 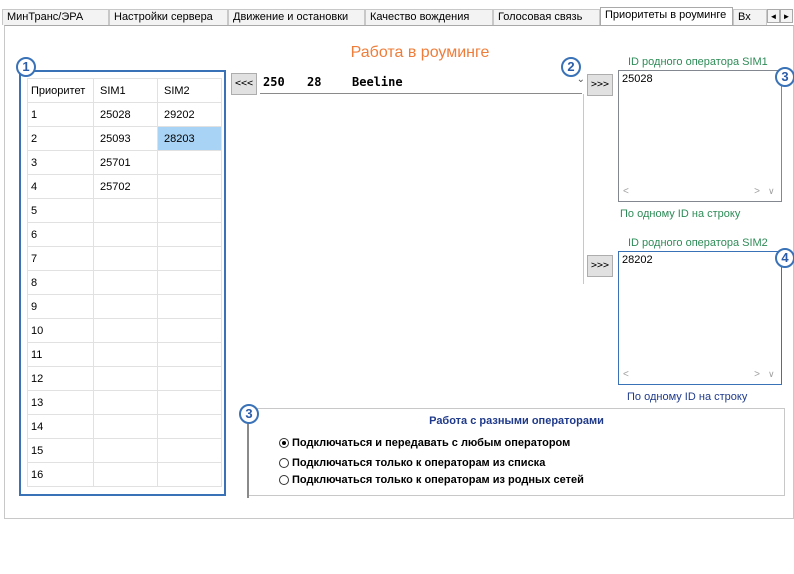 I want to click on tab-movement-stops: Движение и остановки, so click(x=296, y=17).